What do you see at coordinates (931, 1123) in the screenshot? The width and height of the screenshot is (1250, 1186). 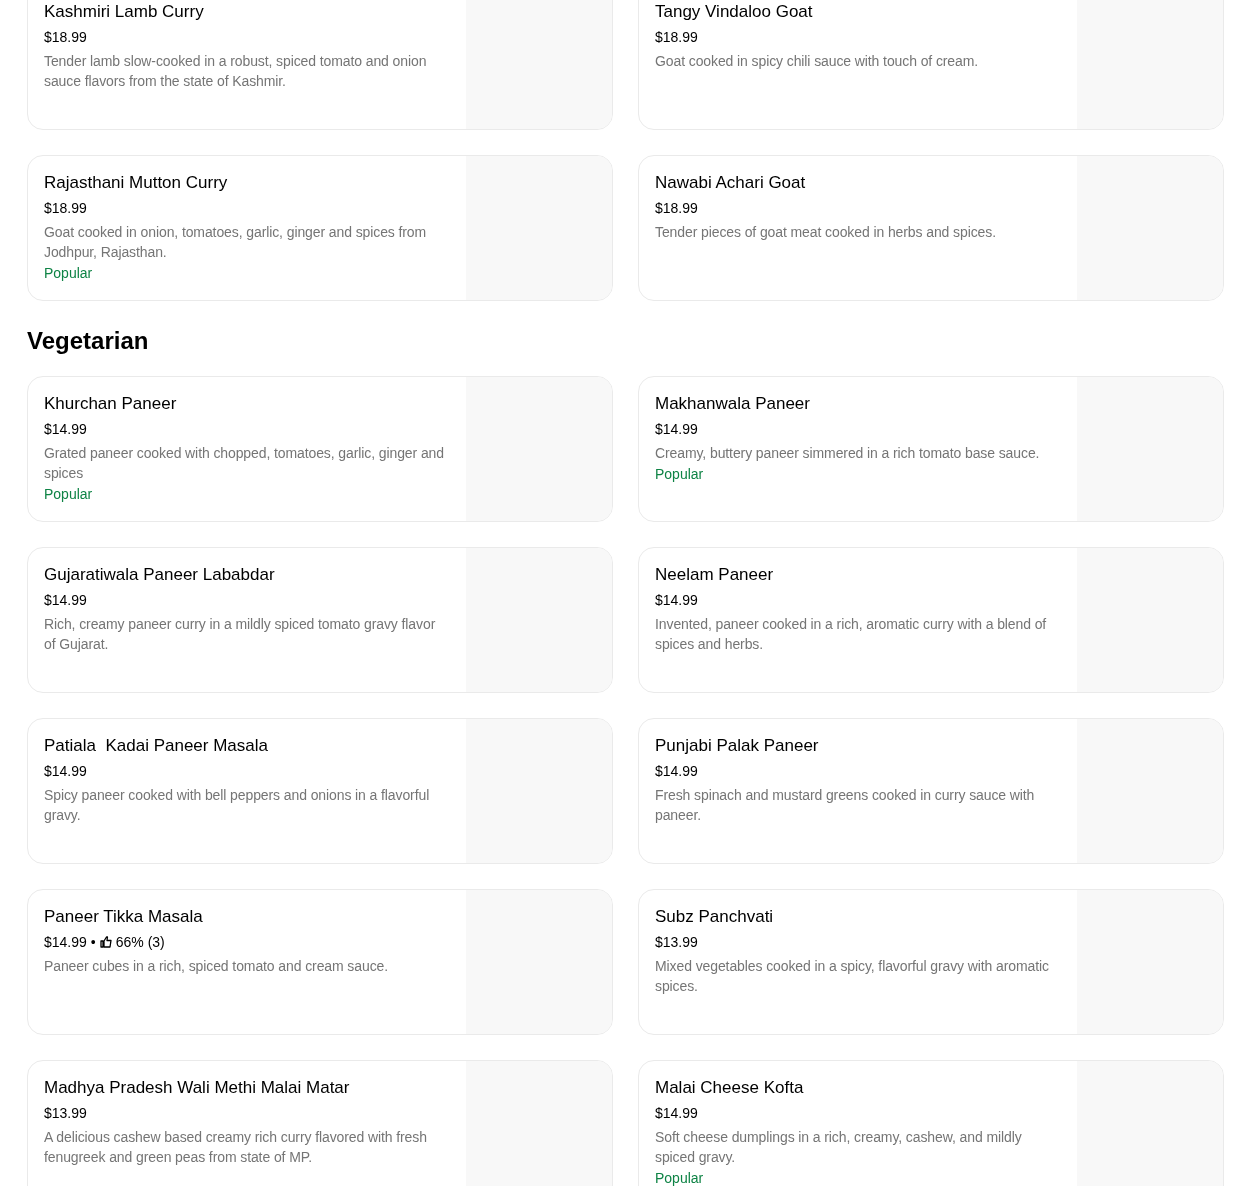 I see `menu-item-card: Malai Cheese Kofta $14.99 Soft cheese dumplings in a rich, creamy, cashew, and mildly spiced gravy. Popular` at bounding box center [931, 1123].